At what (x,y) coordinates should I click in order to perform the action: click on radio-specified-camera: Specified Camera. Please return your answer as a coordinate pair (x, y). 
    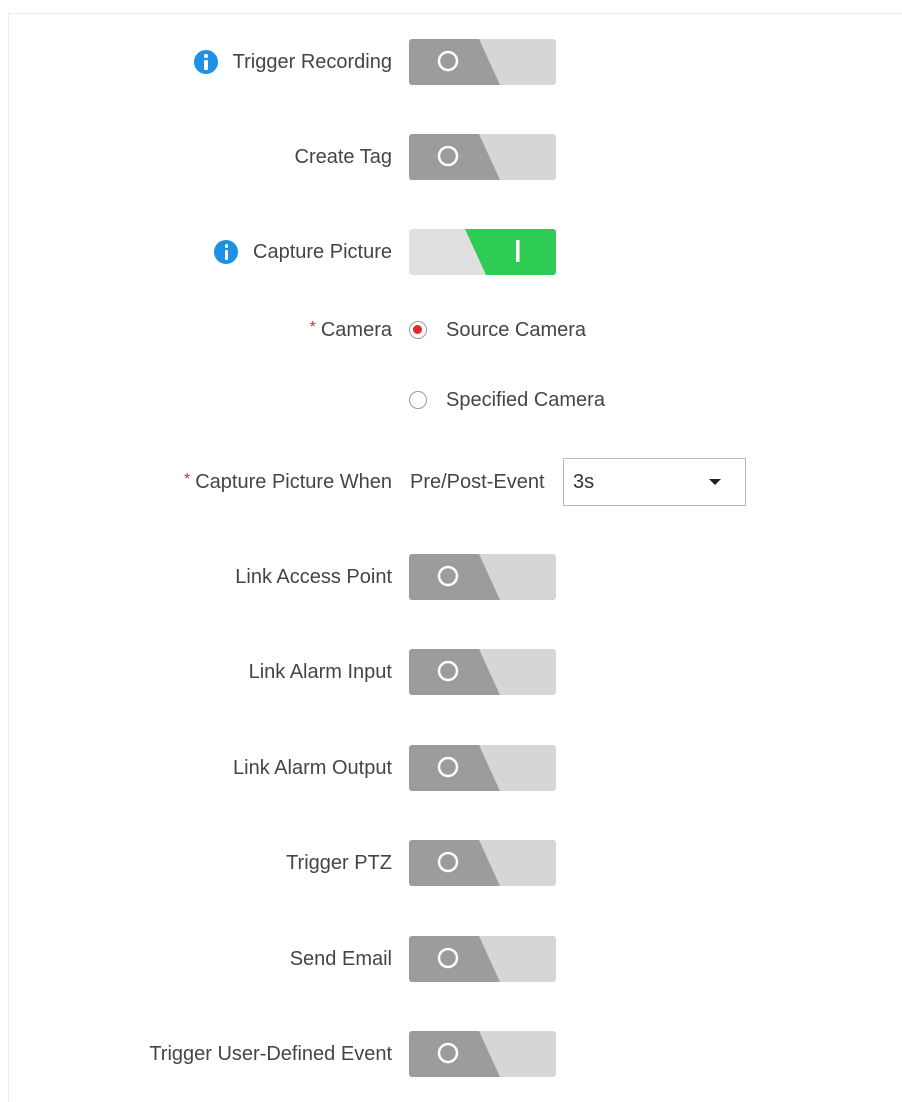
    Looking at the image, I should click on (507, 400).